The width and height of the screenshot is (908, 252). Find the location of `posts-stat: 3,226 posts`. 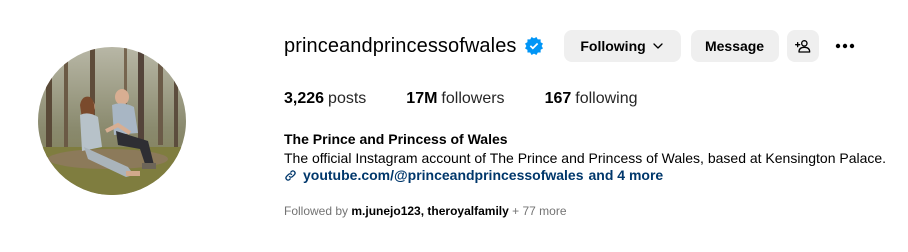

posts-stat: 3,226 posts is located at coordinates (325, 99).